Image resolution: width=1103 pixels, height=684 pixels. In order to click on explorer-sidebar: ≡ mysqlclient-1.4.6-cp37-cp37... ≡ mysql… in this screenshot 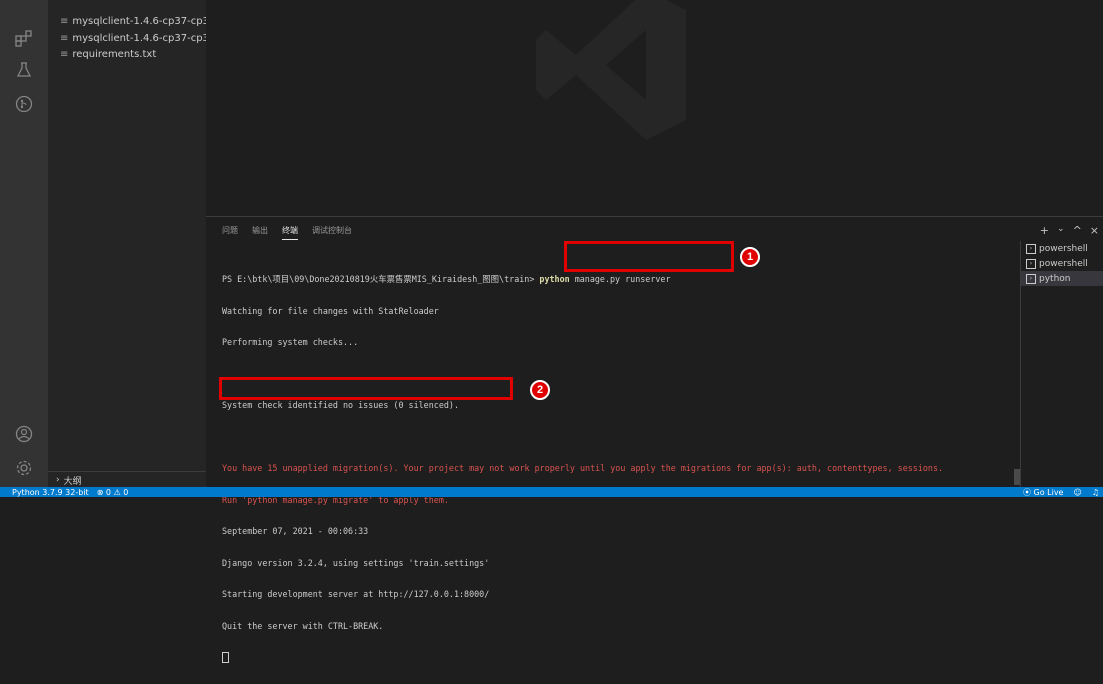, I will do `click(136, 244)`.